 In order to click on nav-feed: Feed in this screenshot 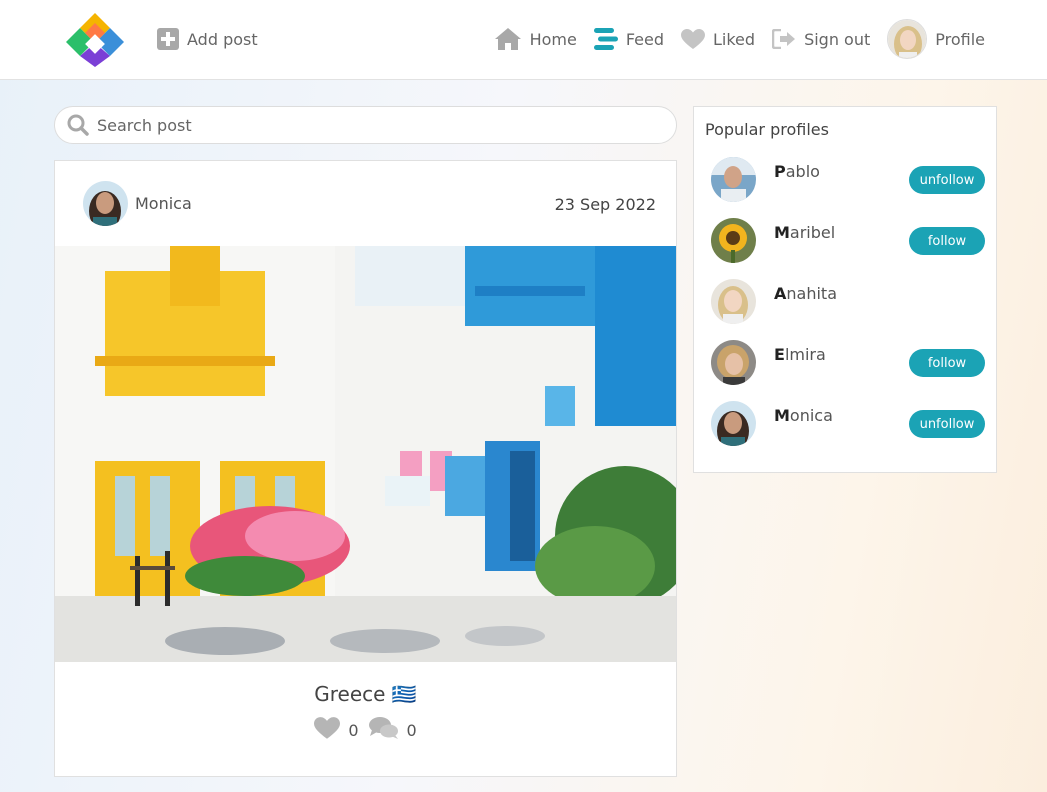, I will do `click(628, 39)`.